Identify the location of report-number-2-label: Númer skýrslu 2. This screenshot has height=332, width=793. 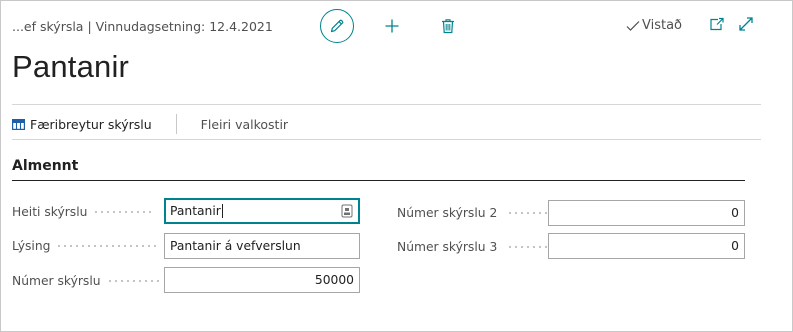
(477, 213).